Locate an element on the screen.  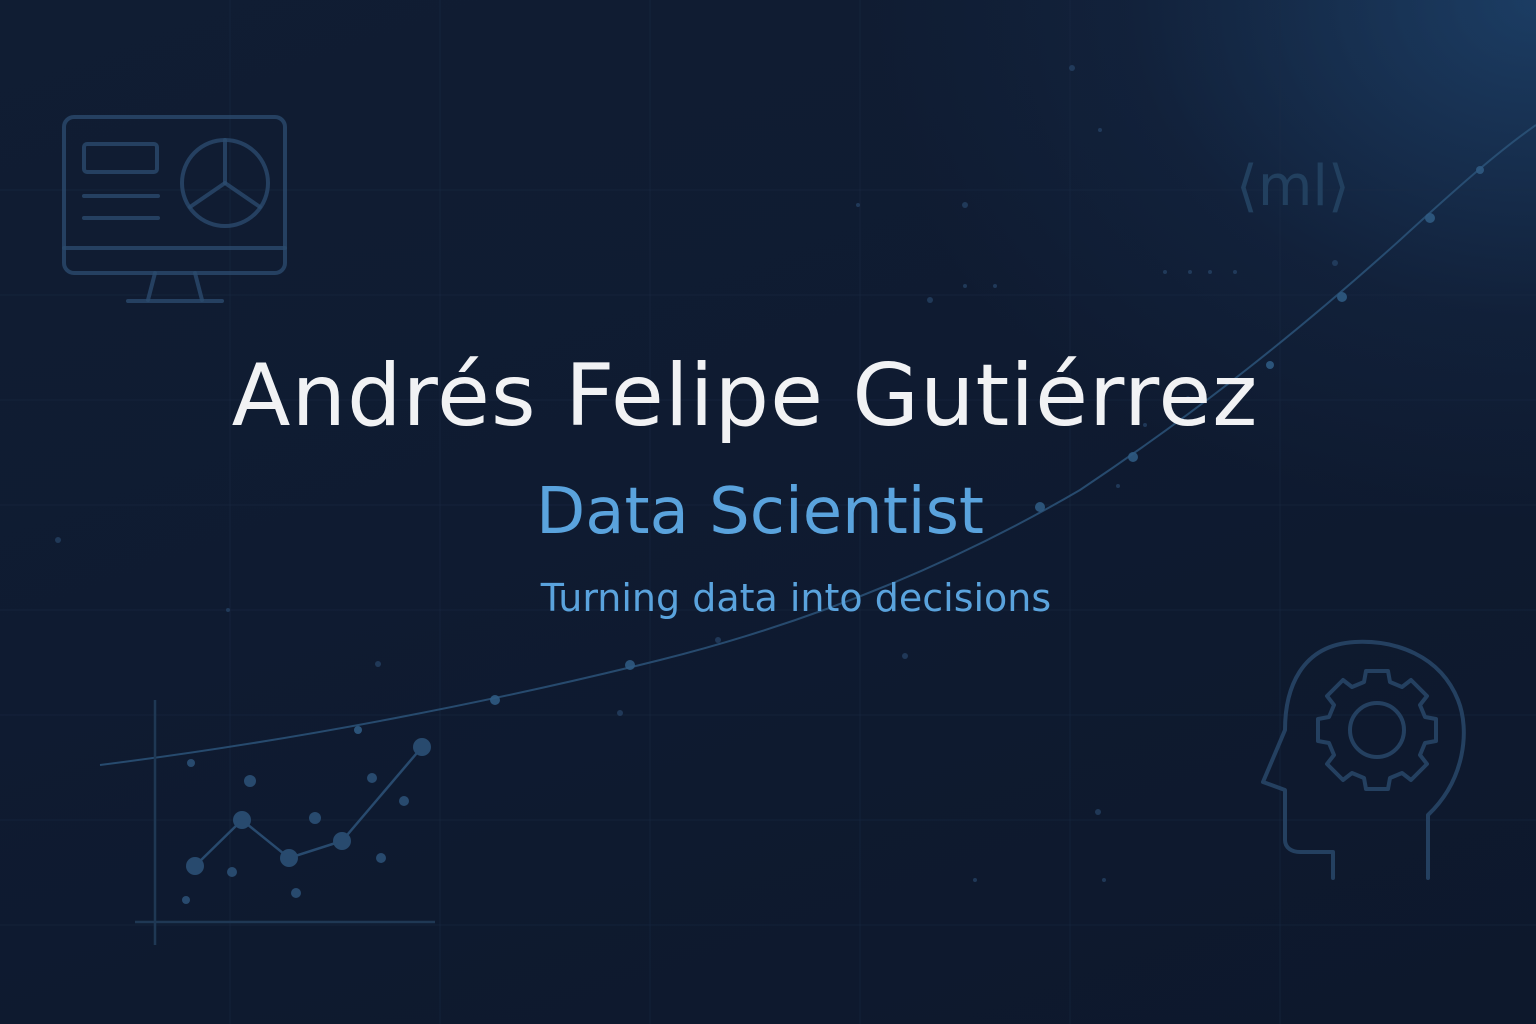
profile-tagline: Turning data into decisions is located at coordinates (796, 598).